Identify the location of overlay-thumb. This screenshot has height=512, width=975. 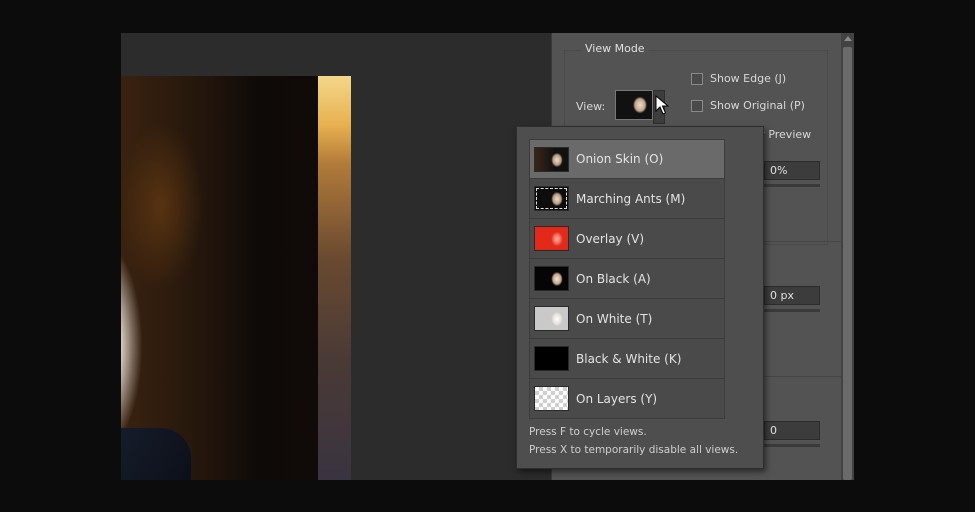
(551, 238).